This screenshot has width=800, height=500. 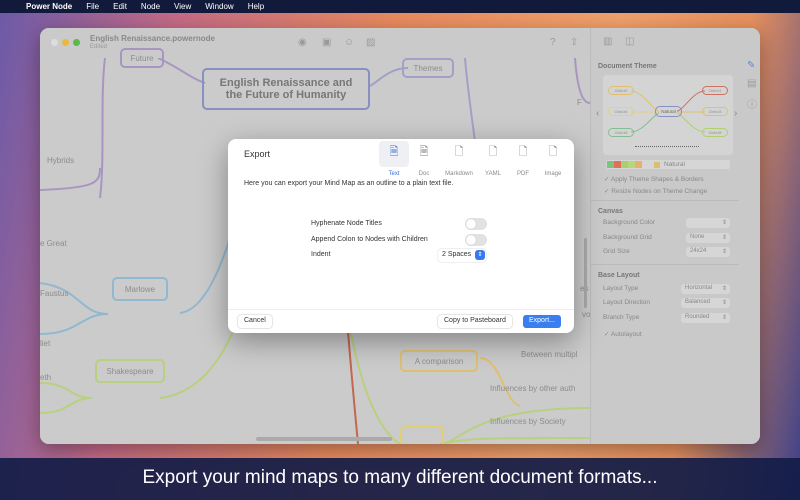 What do you see at coordinates (54, 42) in the screenshot?
I see `close-button` at bounding box center [54, 42].